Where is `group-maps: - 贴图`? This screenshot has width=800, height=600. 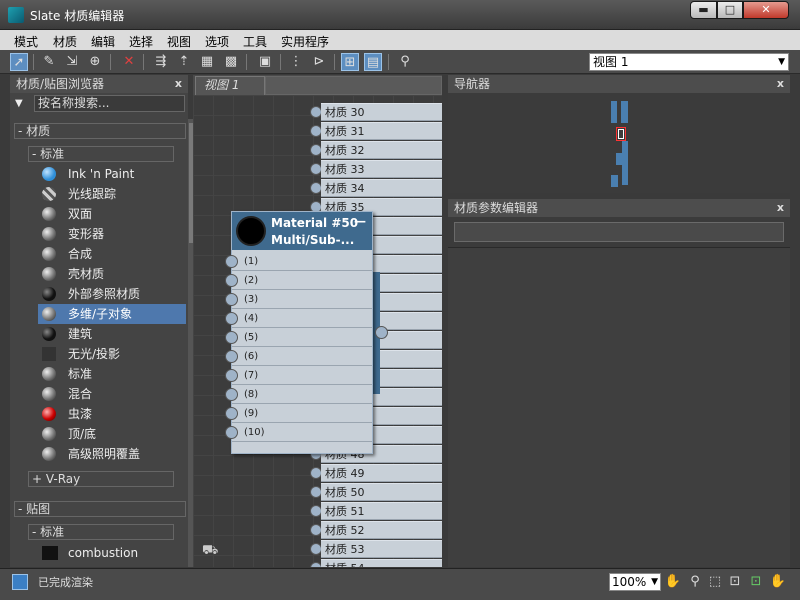 group-maps: - 贴图 is located at coordinates (100, 509).